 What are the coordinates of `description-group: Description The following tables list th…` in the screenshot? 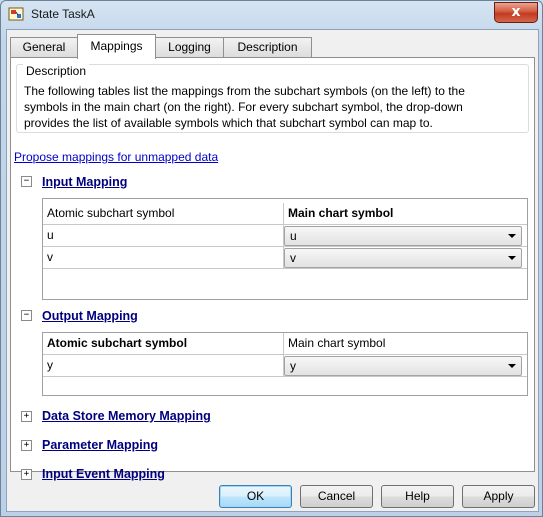 It's located at (272, 98).